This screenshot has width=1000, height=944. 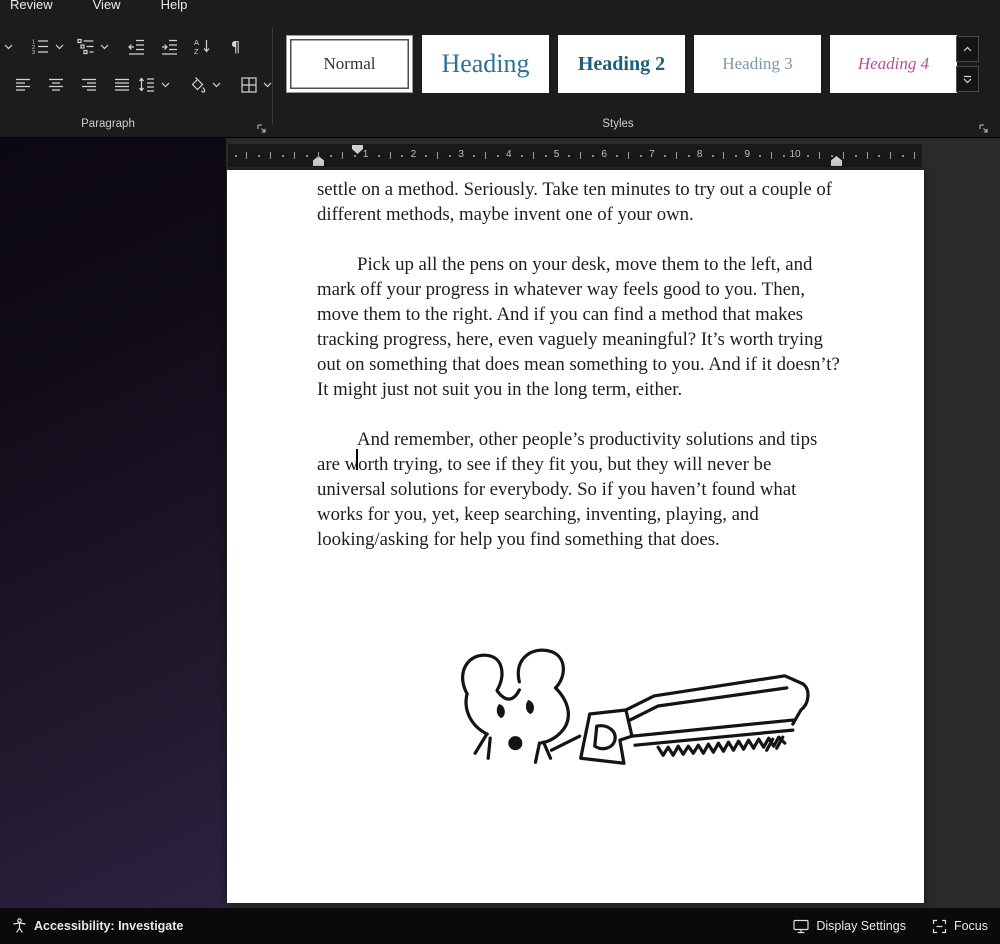 What do you see at coordinates (836, 161) in the screenshot?
I see `right-indent-marker` at bounding box center [836, 161].